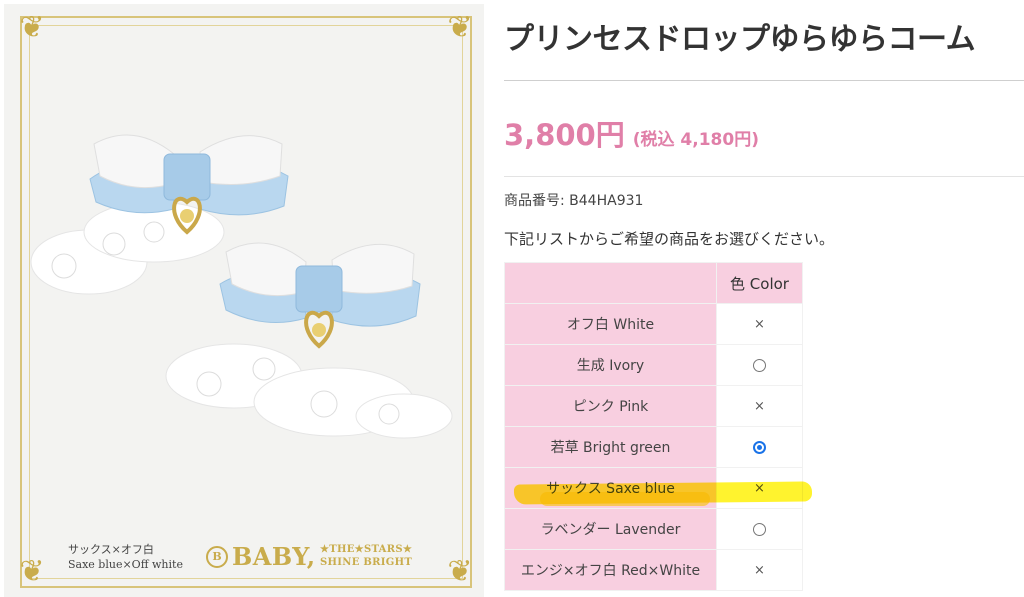  Describe the element at coordinates (217, 557) in the screenshot. I see `brand-emblem-icon: B` at that location.